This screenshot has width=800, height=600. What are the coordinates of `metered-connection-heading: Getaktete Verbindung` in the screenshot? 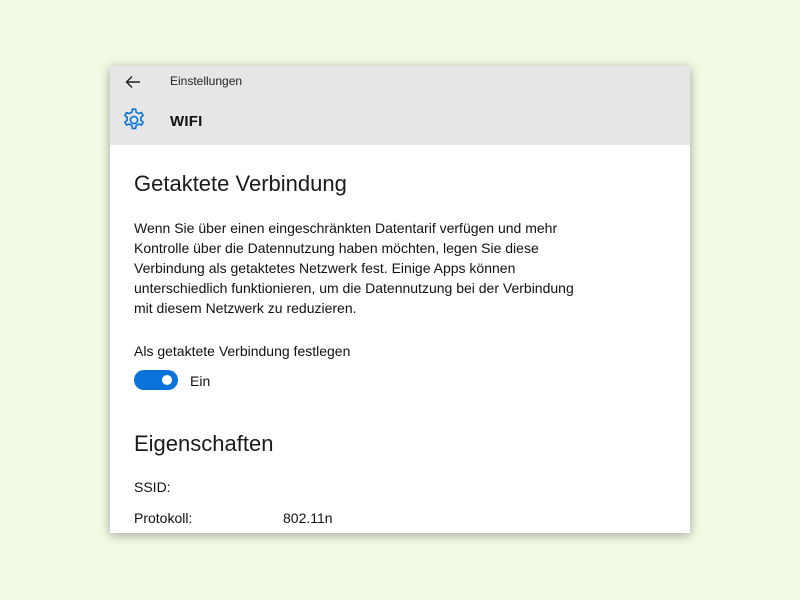 It's located at (240, 183).